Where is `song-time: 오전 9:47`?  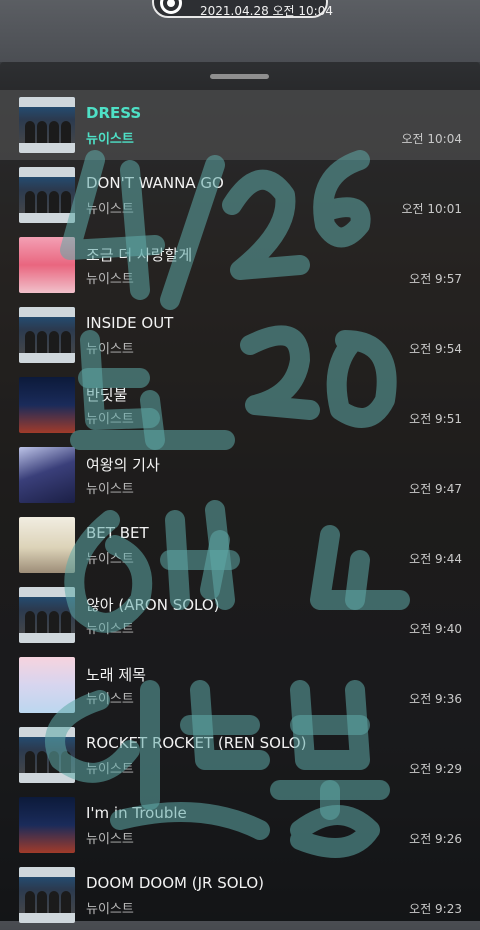 song-time: 오전 9:47 is located at coordinates (435, 489).